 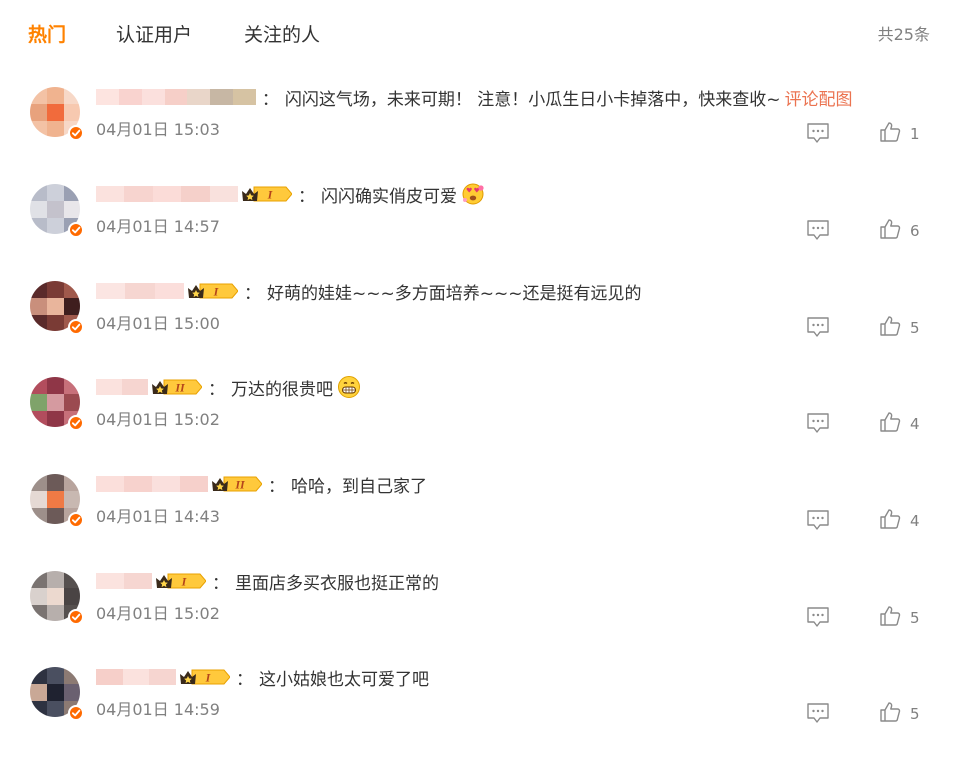 I want to click on heart-eyes-emoji, so click(x=473, y=194).